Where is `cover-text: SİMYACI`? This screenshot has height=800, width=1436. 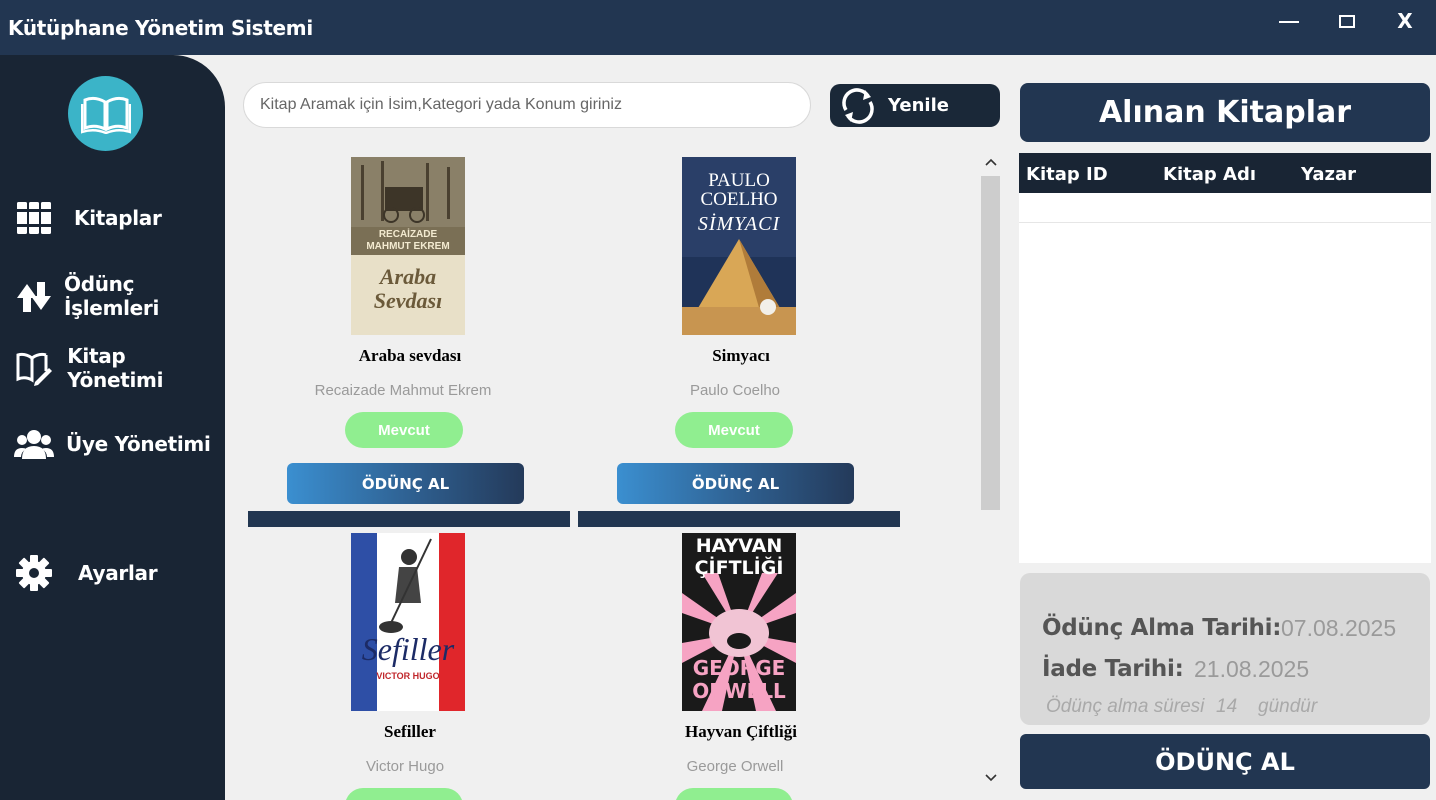
cover-text: SİMYACI is located at coordinates (739, 224).